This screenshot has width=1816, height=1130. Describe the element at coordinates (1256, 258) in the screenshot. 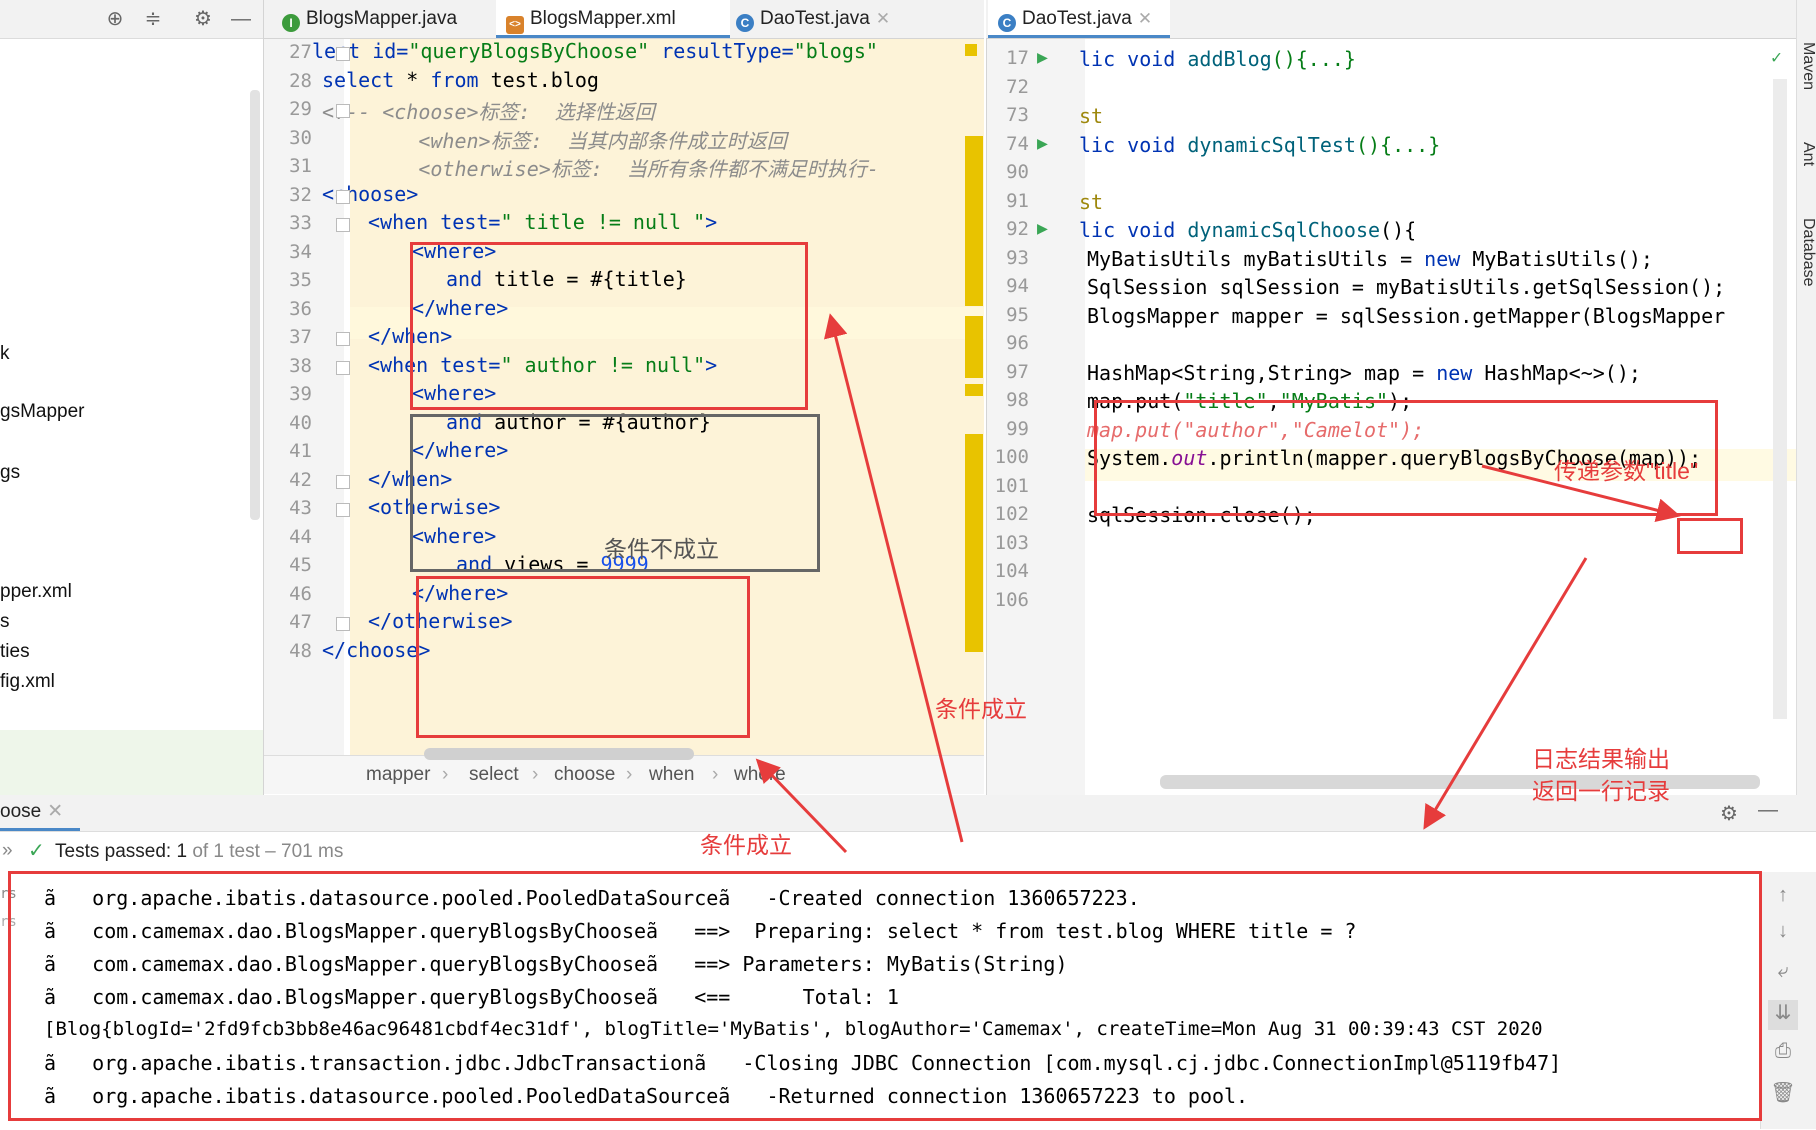

I see `code-token: MyBatisUtils myBatisUtils =` at that location.